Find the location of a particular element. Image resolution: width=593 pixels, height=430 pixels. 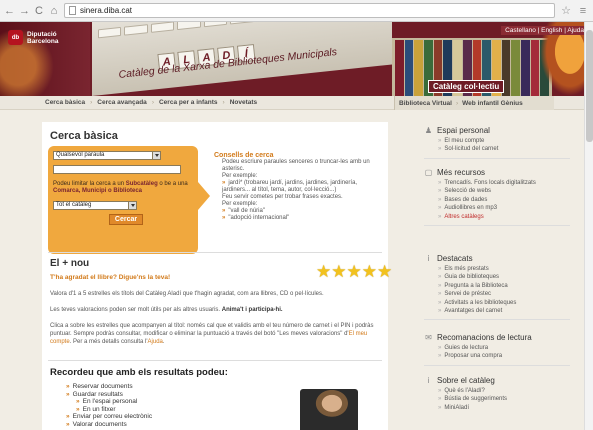

sidebar-item-servei-prestec: » Servei de préstec is located at coordinates (506, 294).